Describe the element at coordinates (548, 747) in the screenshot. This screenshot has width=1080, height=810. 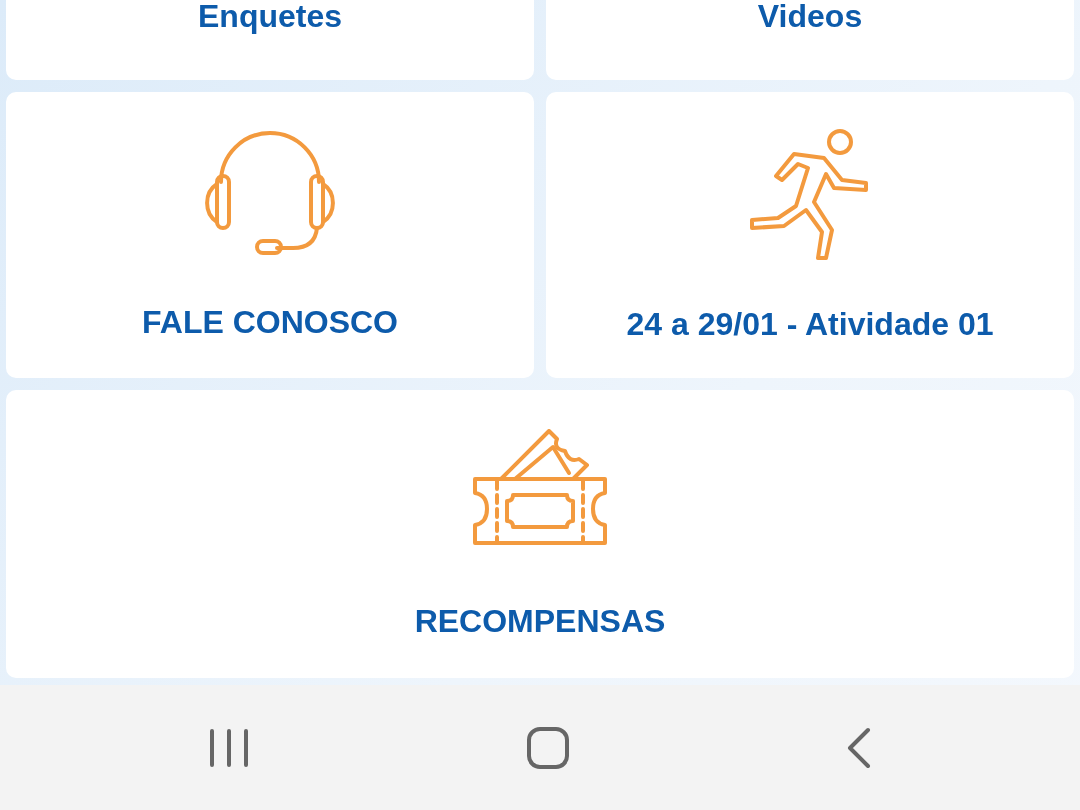
I see `home-icon` at that location.